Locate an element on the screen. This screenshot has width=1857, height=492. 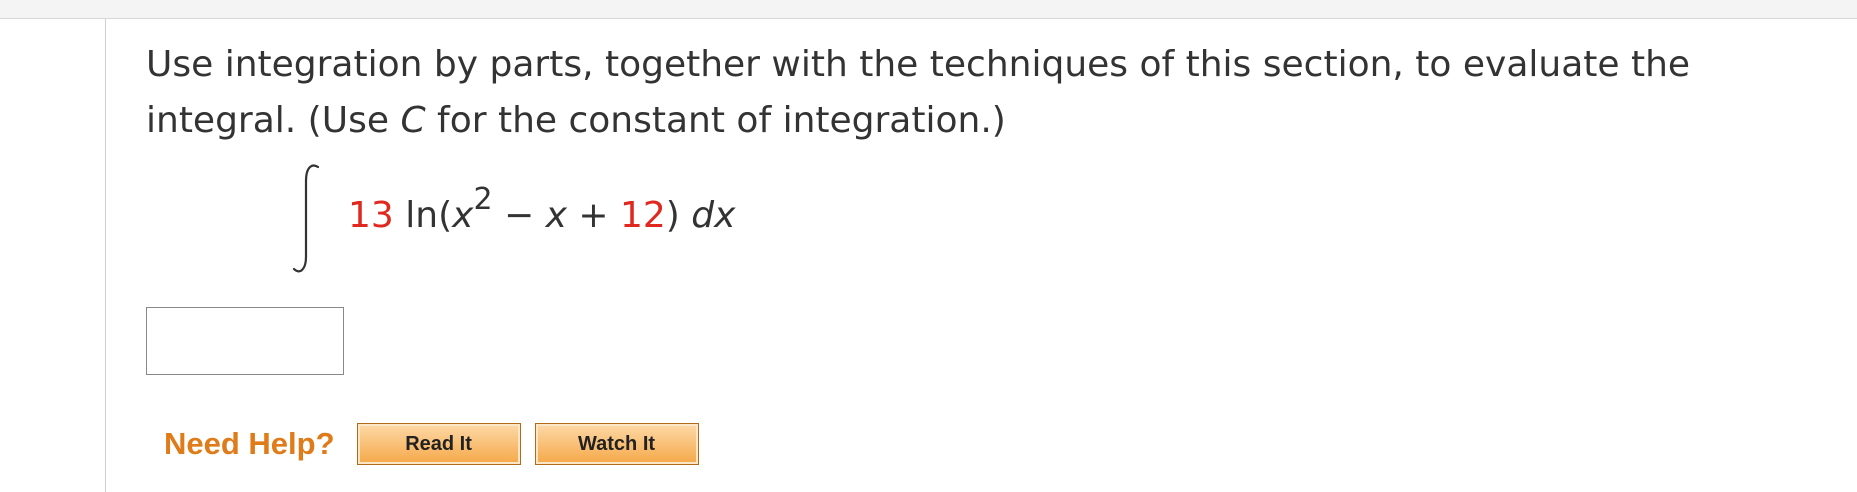
minus-sign: − is located at coordinates (519, 215).